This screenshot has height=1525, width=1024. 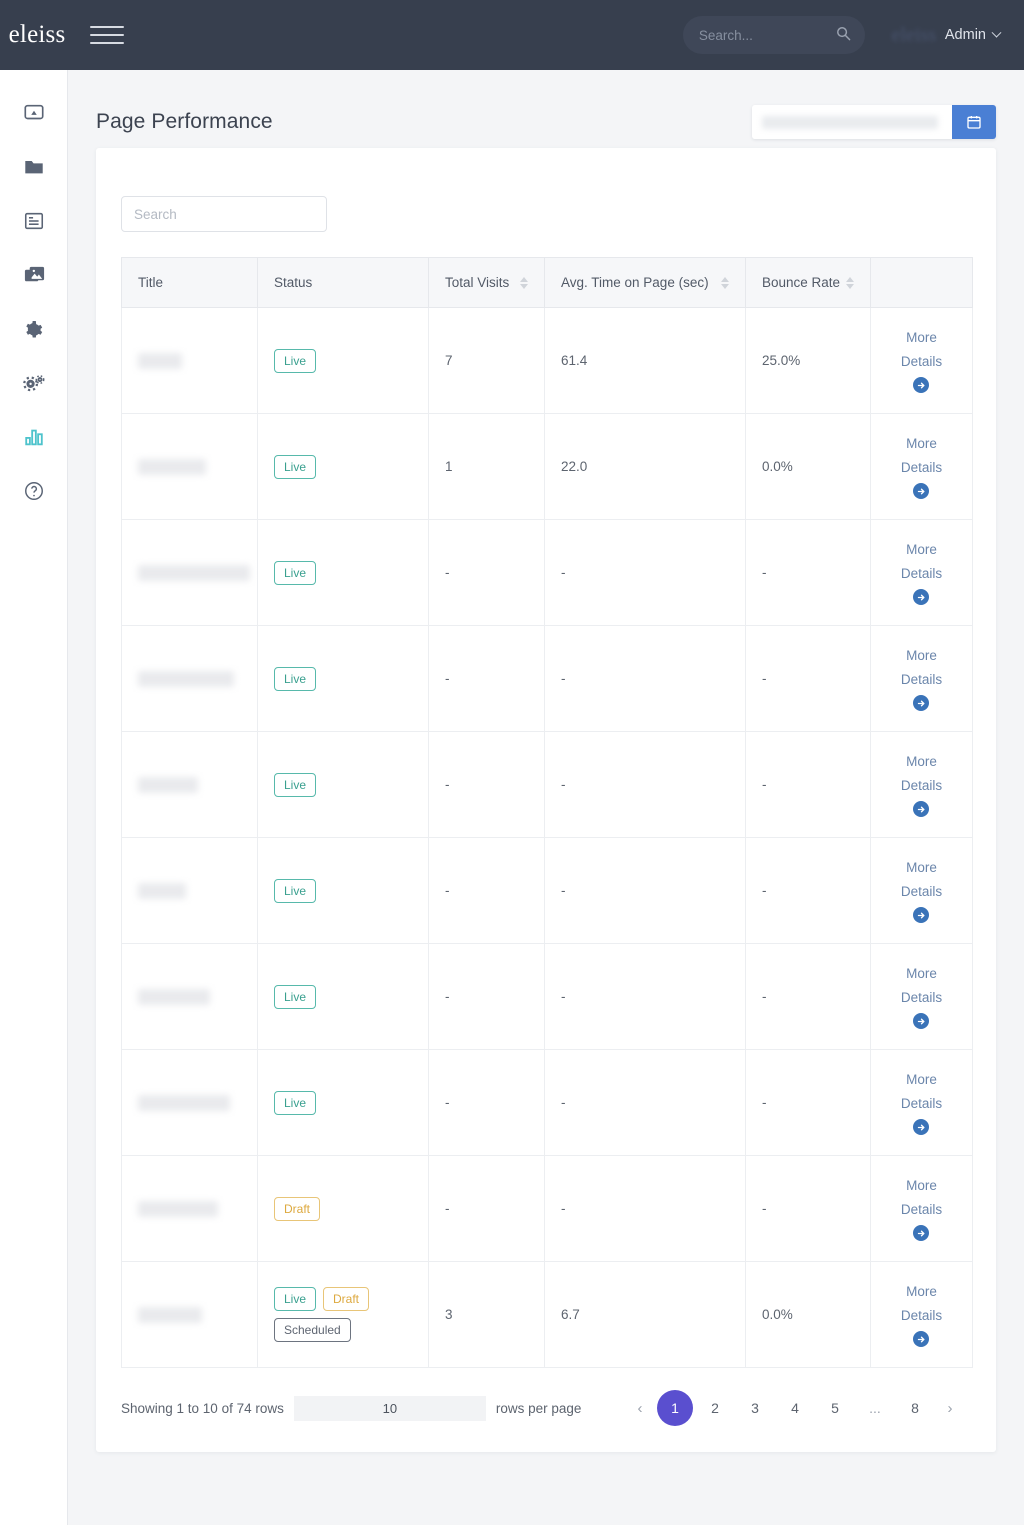 What do you see at coordinates (915, 1408) in the screenshot?
I see `pagination-page-8: 8` at bounding box center [915, 1408].